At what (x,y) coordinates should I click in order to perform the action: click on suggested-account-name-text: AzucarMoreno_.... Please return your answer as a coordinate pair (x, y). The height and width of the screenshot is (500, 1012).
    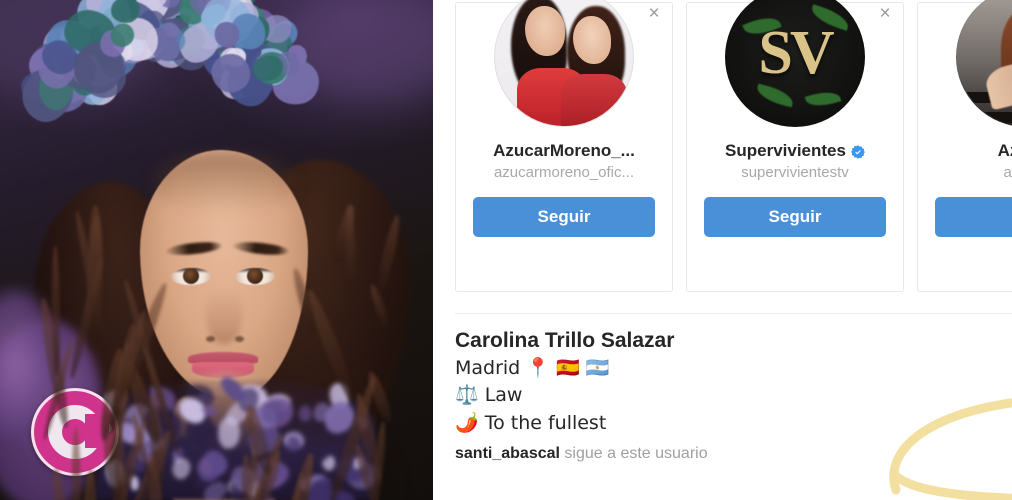
    Looking at the image, I should click on (564, 150).